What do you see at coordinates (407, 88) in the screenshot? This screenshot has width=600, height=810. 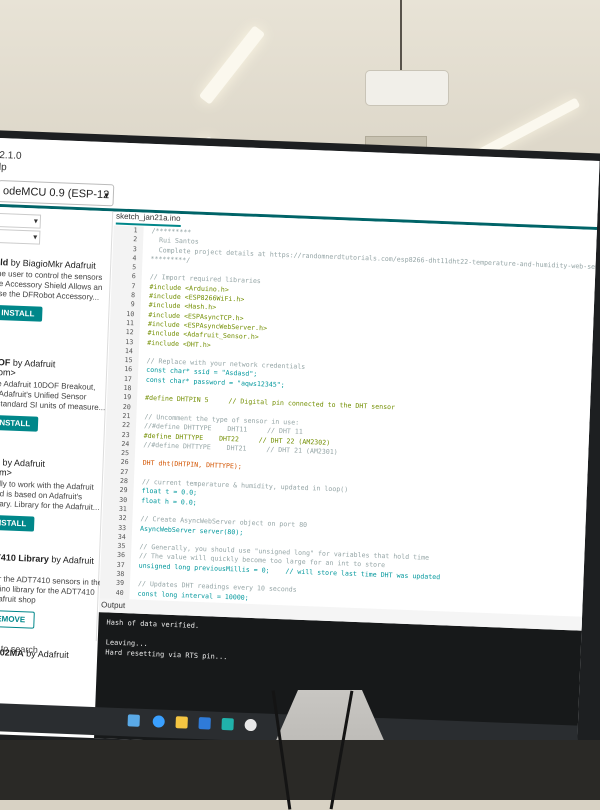 I see `projector` at bounding box center [407, 88].